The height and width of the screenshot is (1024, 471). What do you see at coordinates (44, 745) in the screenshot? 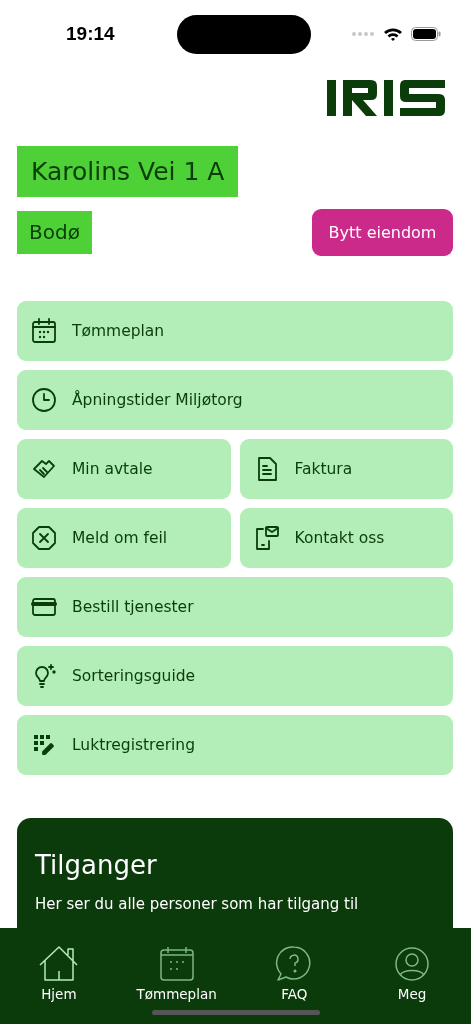
I see `grid-pencil-icon` at bounding box center [44, 745].